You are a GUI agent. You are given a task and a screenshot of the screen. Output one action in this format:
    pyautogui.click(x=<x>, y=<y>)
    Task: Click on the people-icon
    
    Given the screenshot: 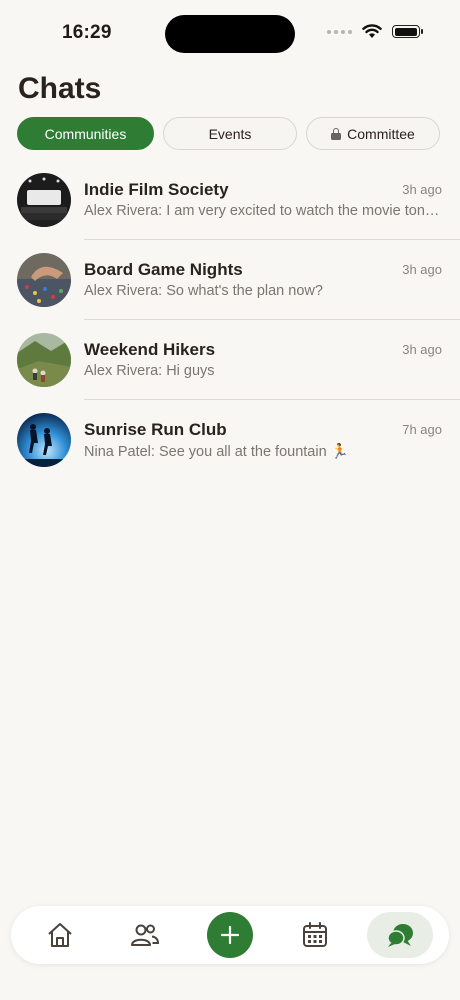 What is the action you would take?
    pyautogui.click(x=145, y=935)
    